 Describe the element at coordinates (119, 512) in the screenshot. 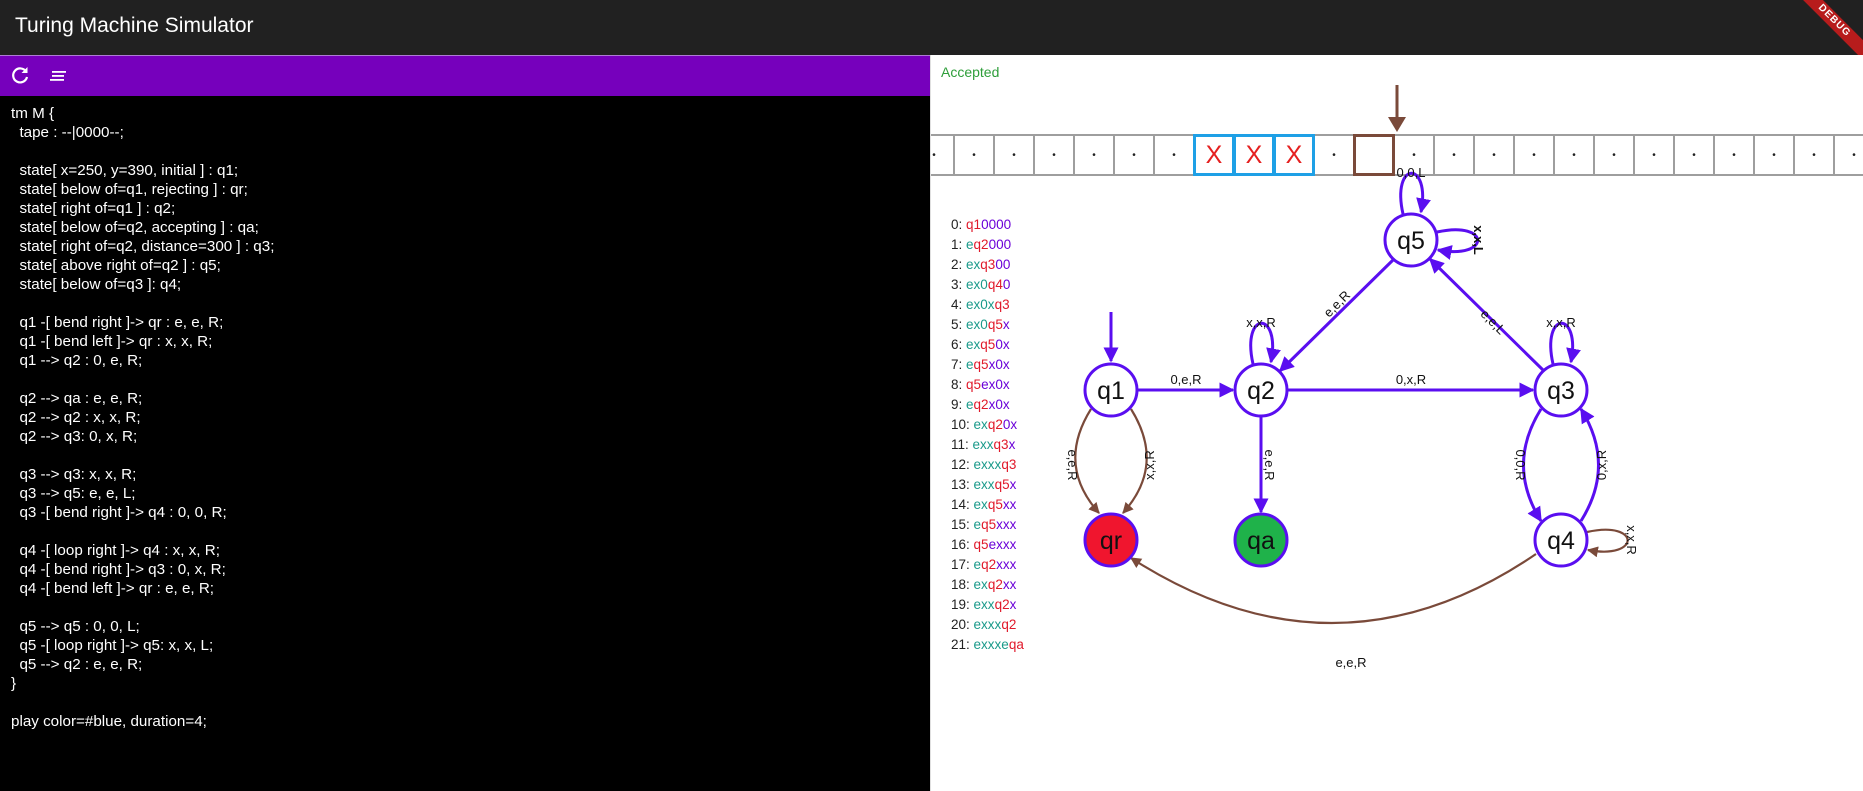

I see `code-line: q3 -[ bend right ]-> q4 : 0, 0, R;` at that location.